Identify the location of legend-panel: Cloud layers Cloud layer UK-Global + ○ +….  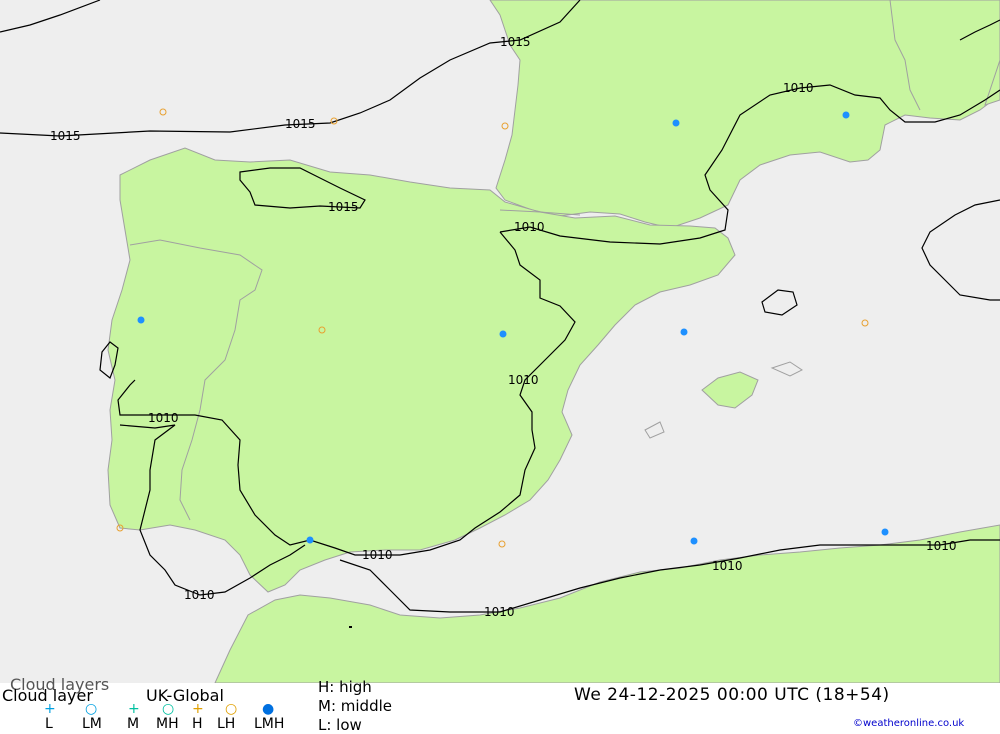
(500, 704).